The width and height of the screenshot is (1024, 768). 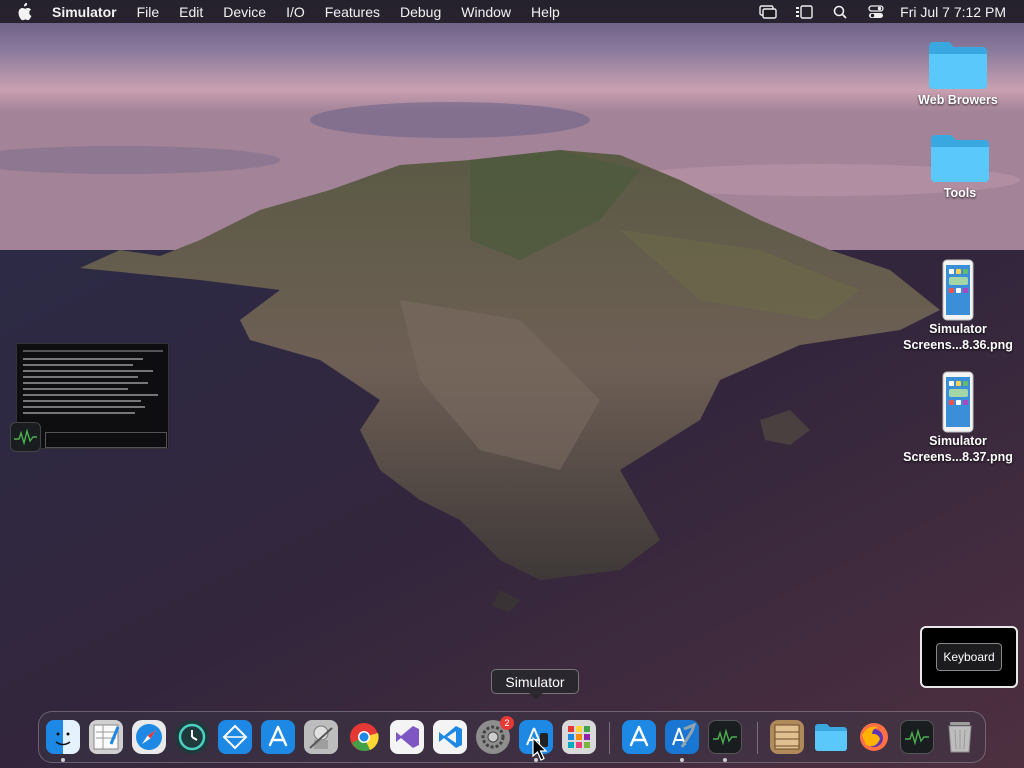 What do you see at coordinates (106, 440) in the screenshot?
I see `cpu-graph-panel` at bounding box center [106, 440].